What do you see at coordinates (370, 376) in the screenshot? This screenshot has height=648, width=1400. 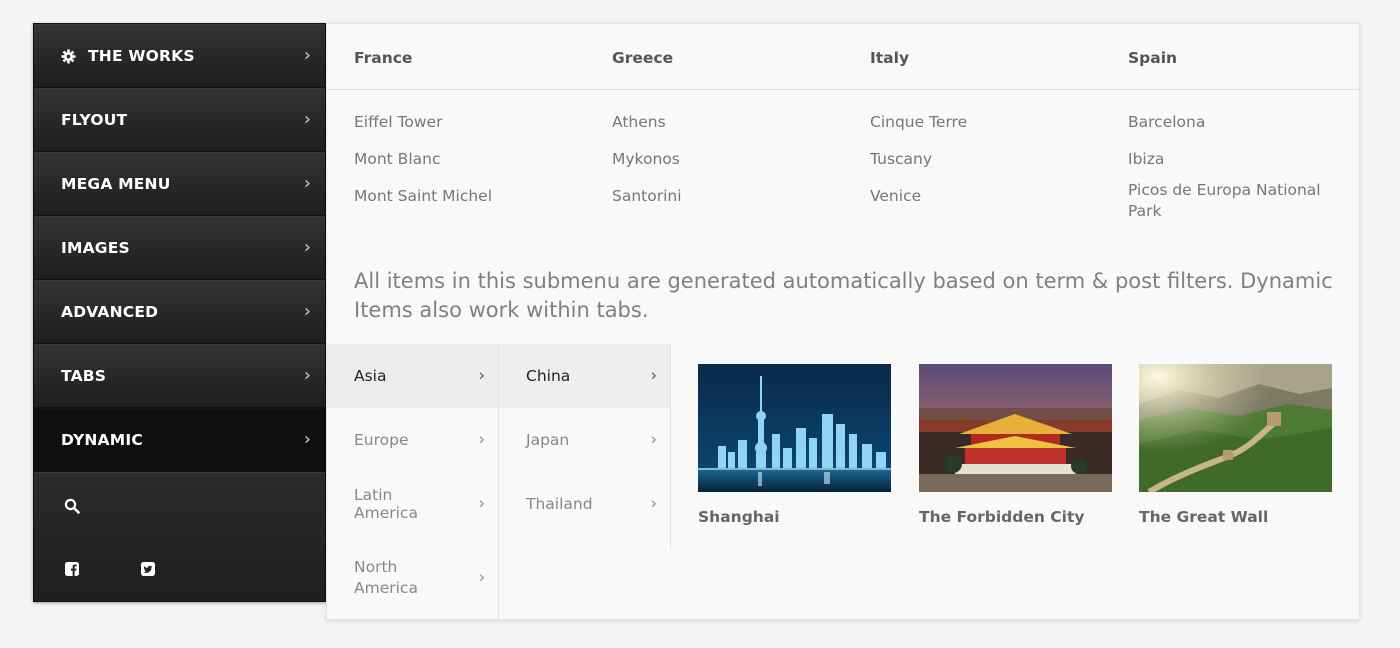 I see `tab-label: Asia` at bounding box center [370, 376].